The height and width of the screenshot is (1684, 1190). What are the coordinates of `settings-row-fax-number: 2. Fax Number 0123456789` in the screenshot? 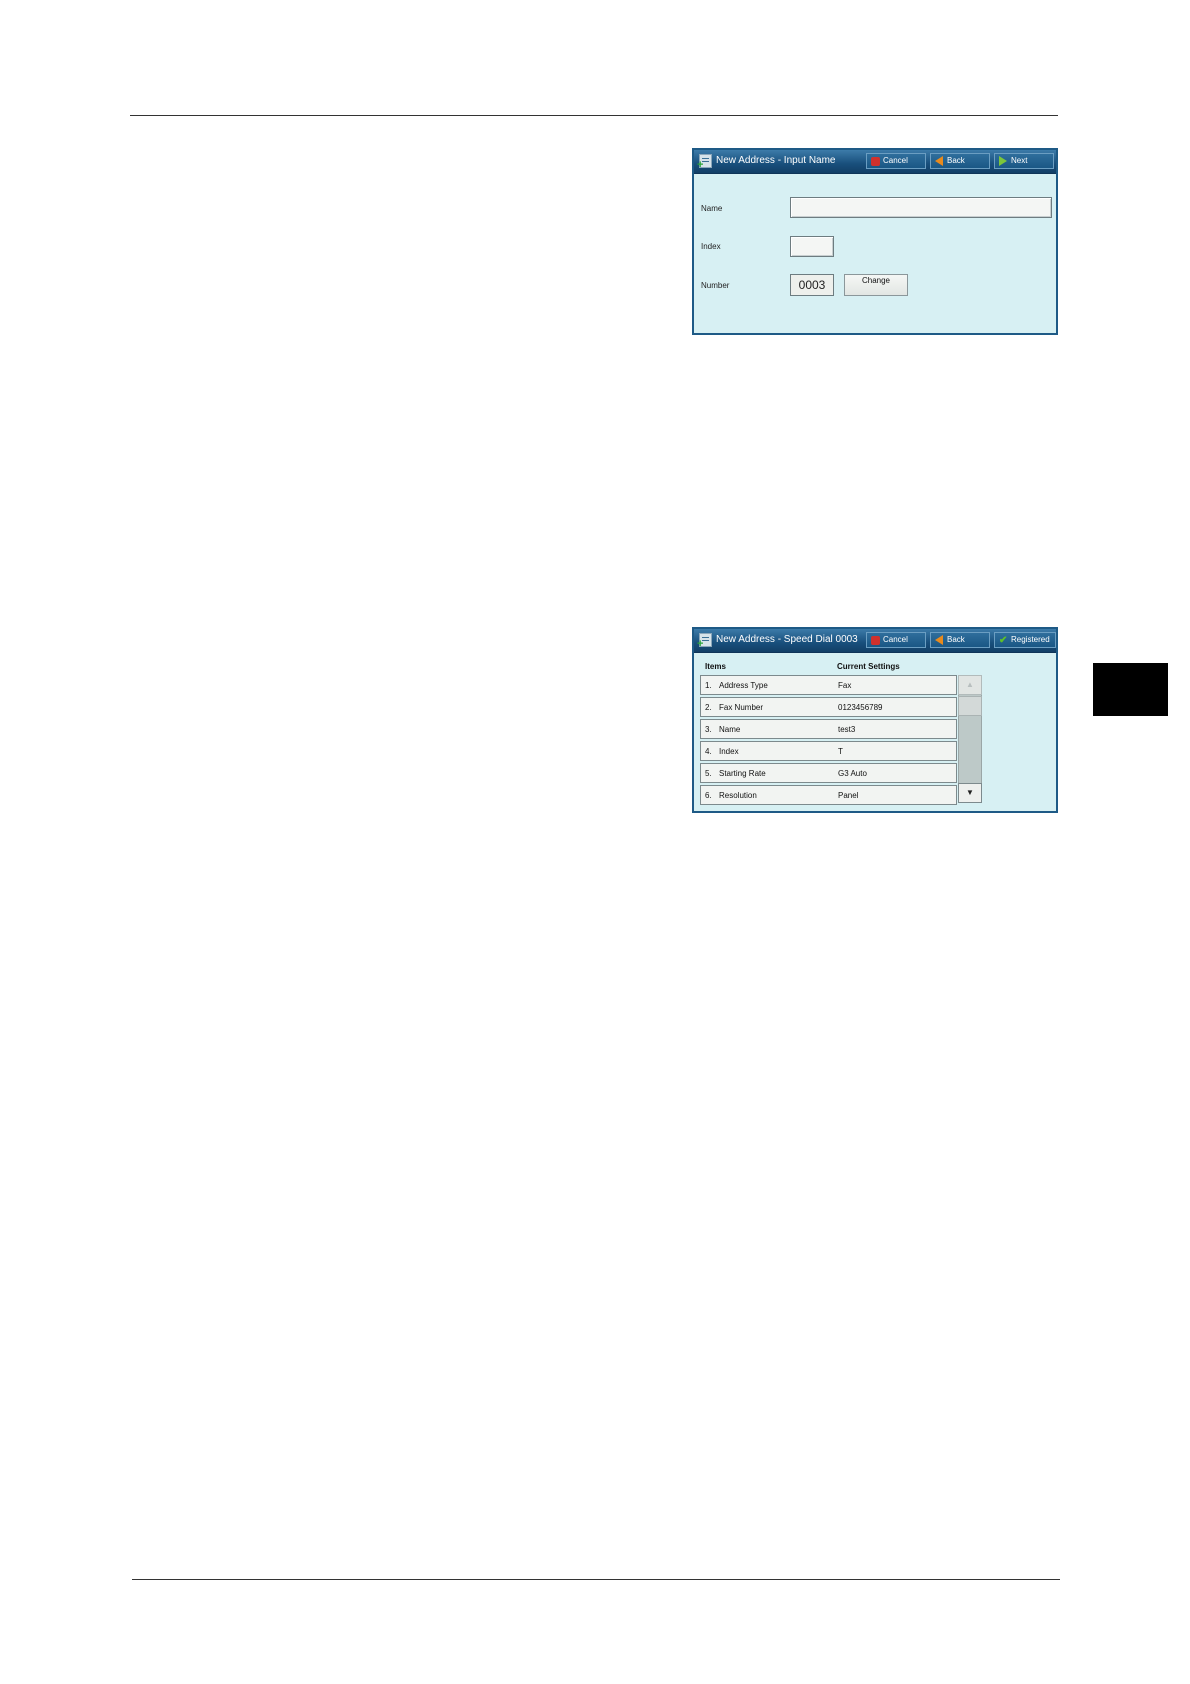 It's located at (828, 707).